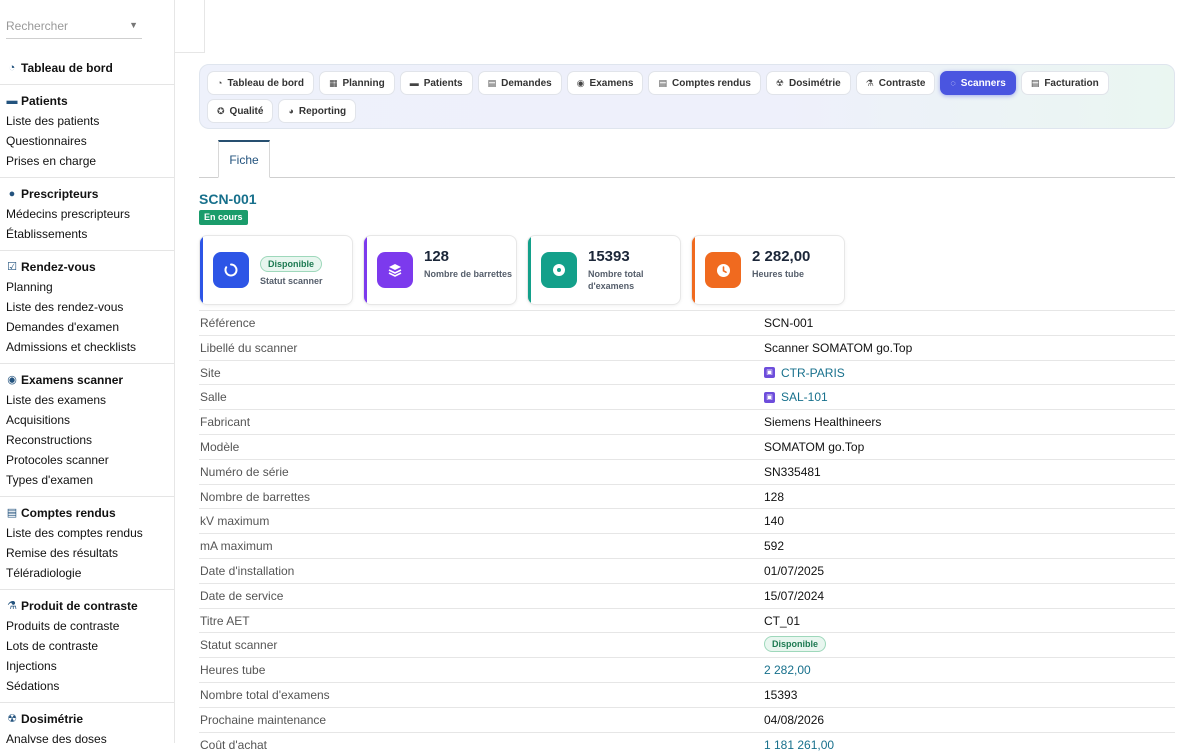  I want to click on sidebar-head-rendez-vous: ☑ Rendez-vous, so click(90, 267).